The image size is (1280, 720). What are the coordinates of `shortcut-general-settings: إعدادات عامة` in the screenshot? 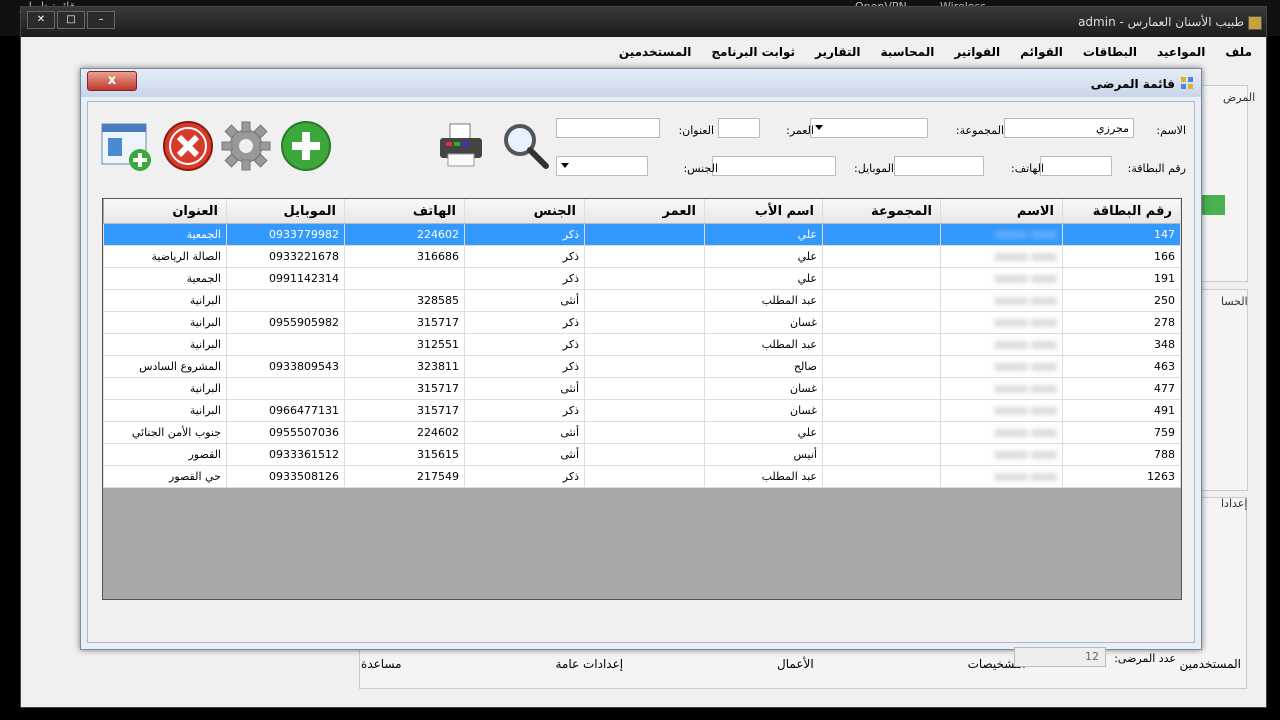 It's located at (590, 664).